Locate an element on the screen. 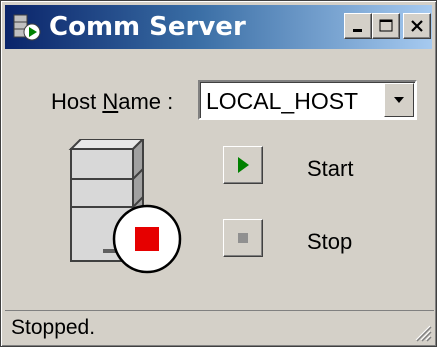 Image resolution: width=437 pixels, height=347 pixels. host-dropdown-button is located at coordinates (399, 100).